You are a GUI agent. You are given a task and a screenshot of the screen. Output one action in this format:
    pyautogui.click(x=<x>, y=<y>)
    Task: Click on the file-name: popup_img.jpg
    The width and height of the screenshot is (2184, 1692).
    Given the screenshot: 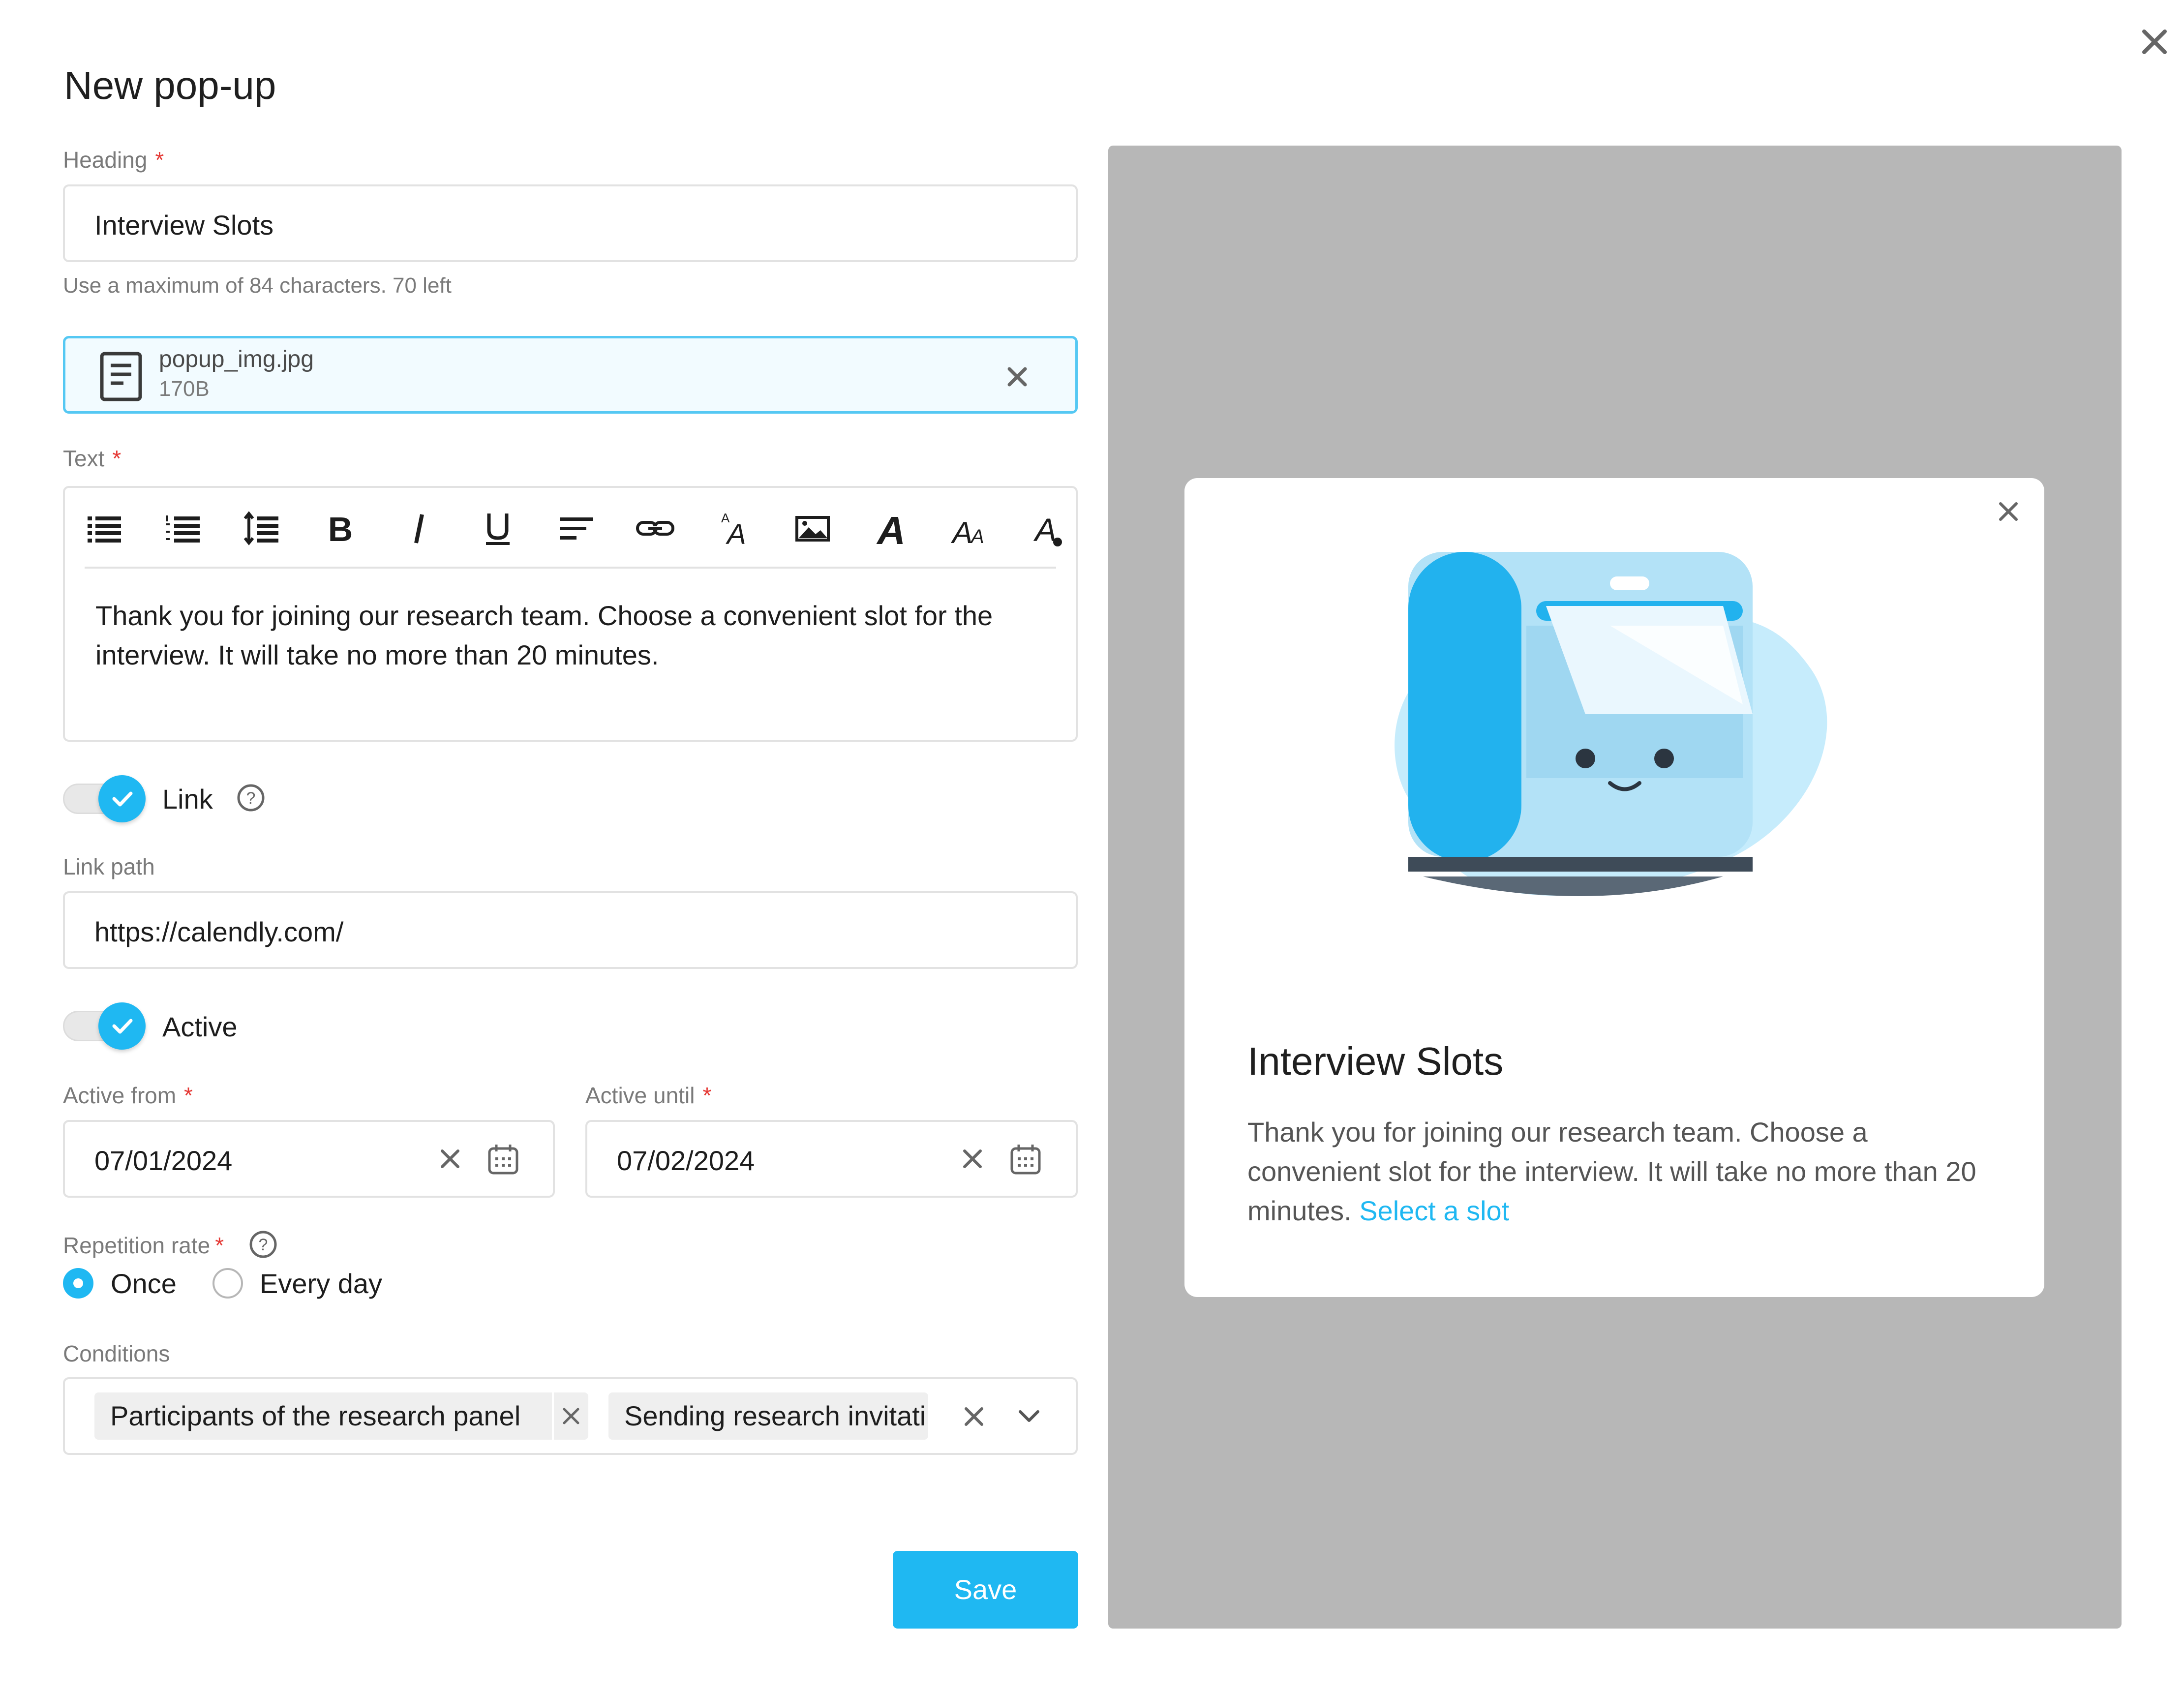 What is the action you would take?
    pyautogui.click(x=236, y=359)
    